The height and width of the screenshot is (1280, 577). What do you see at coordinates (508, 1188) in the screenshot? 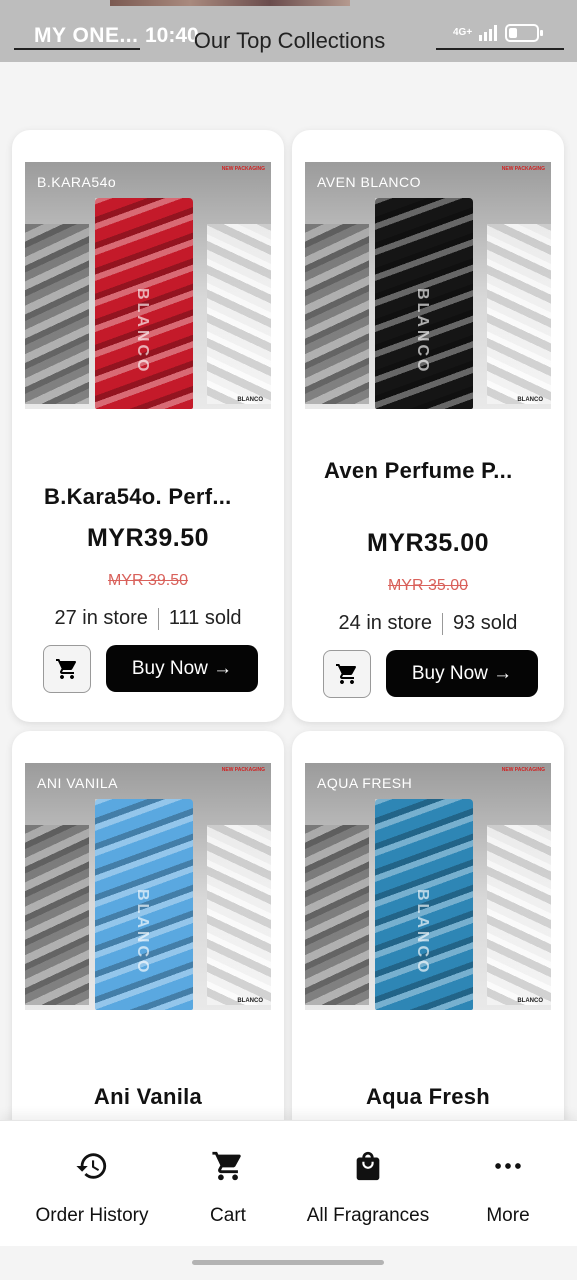
I see `nav-more: More` at bounding box center [508, 1188].